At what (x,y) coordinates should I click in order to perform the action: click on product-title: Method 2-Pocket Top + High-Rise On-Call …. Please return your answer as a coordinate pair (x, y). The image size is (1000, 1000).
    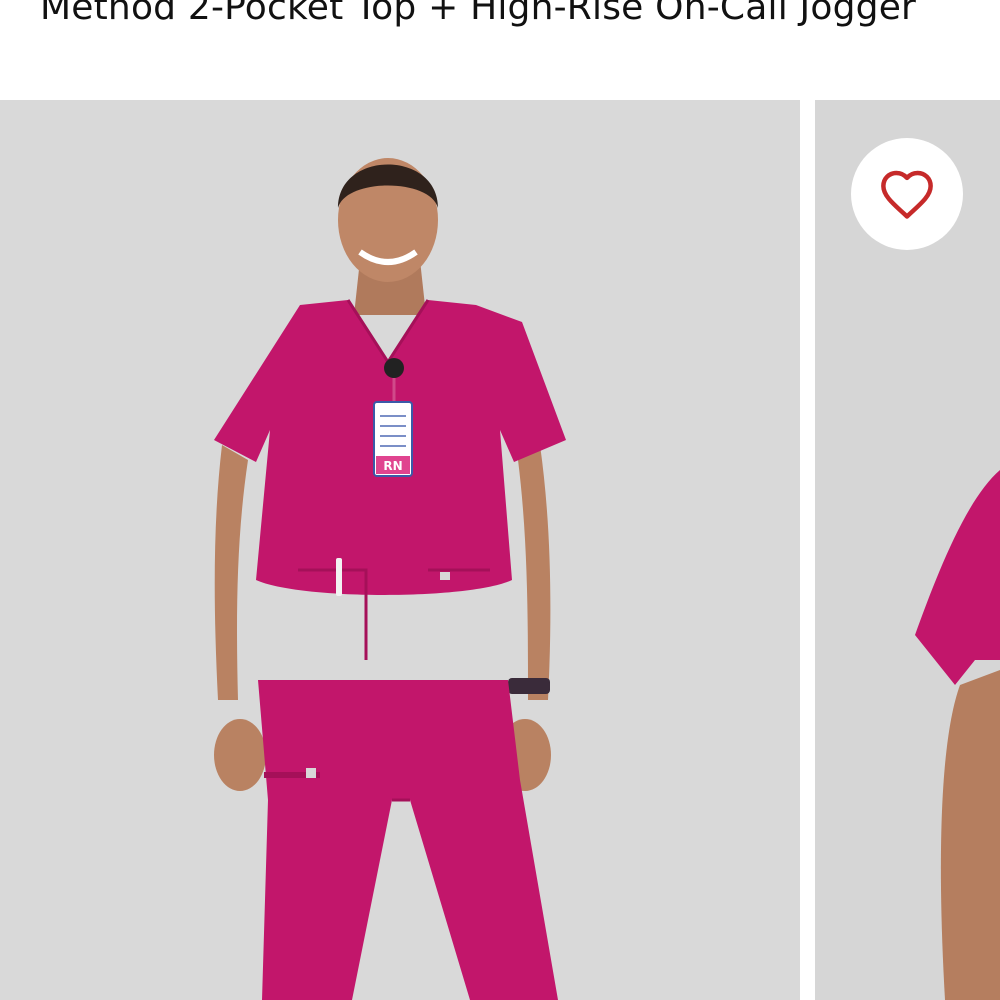
    Looking at the image, I should click on (478, 14).